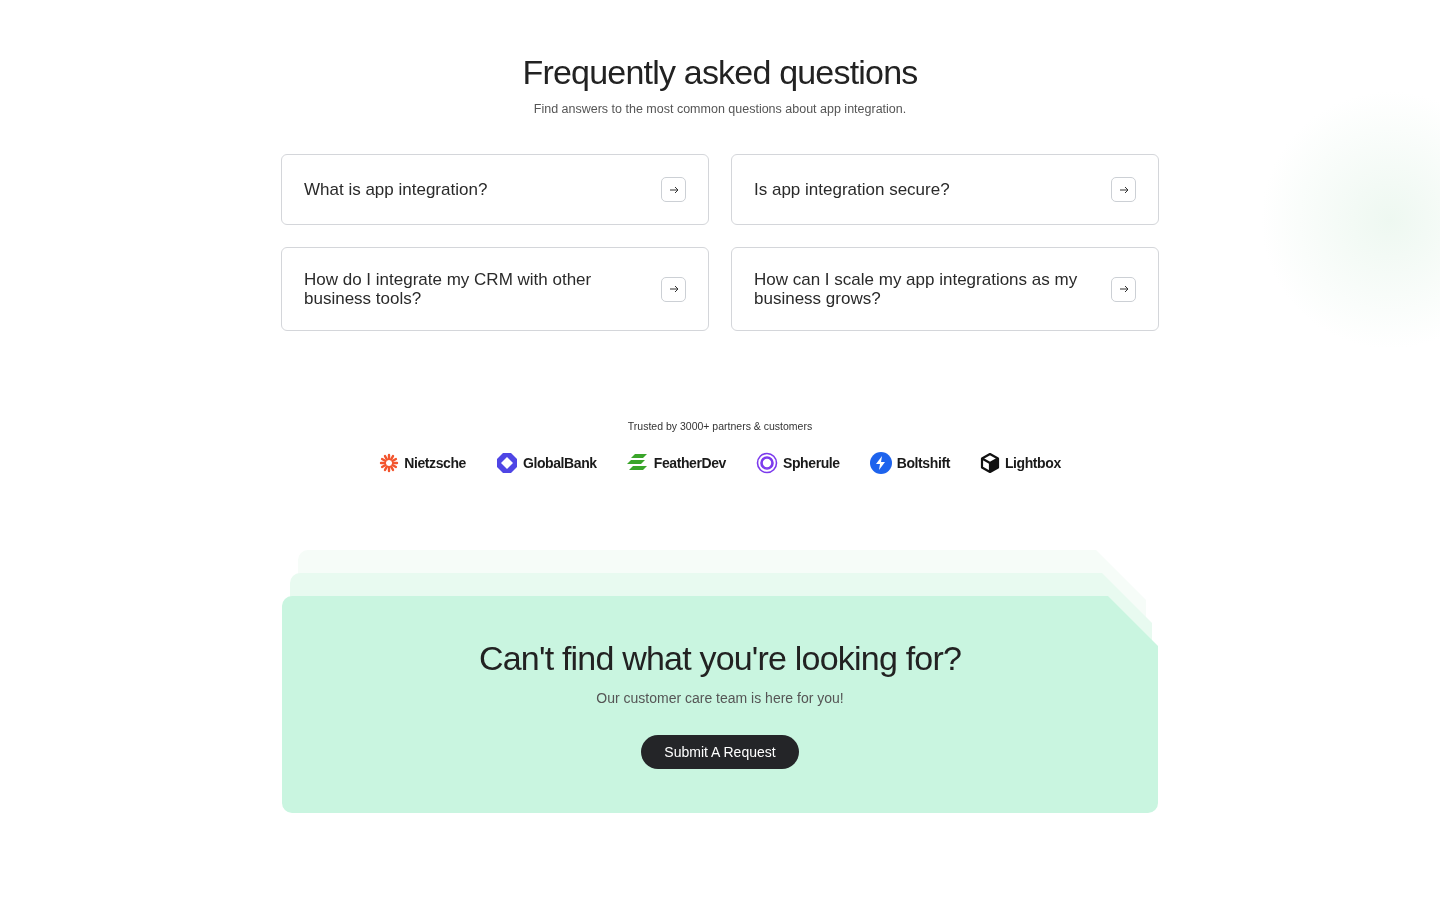  Describe the element at coordinates (923, 463) in the screenshot. I see `brand-name: Boltshift` at that location.